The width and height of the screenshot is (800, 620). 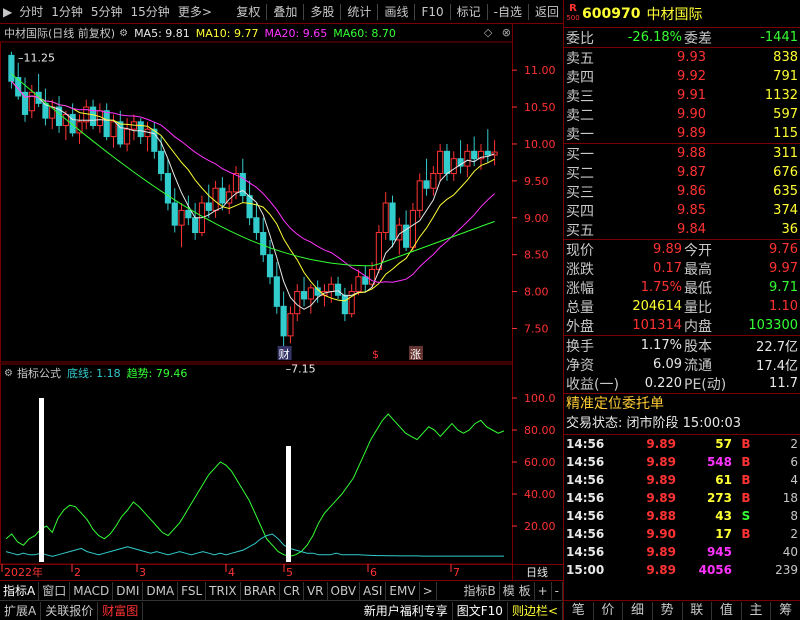 What do you see at coordinates (682, 114) in the screenshot?
I see `ask-row: 卖二 9.90 597` at bounding box center [682, 114].